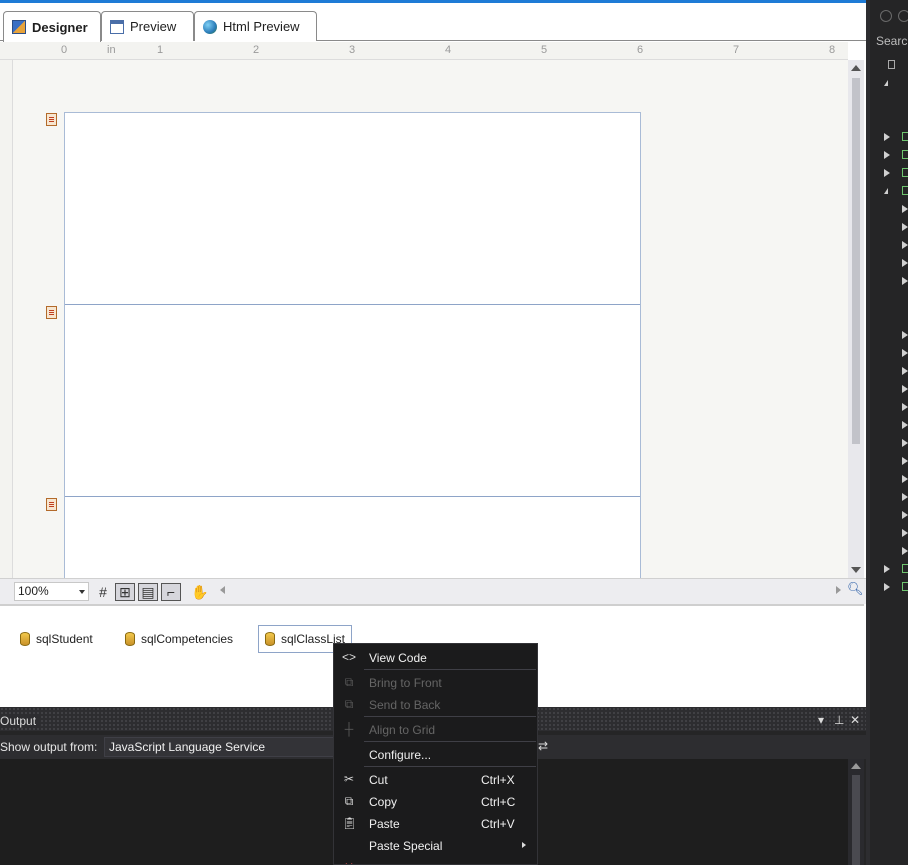 The image size is (908, 865). What do you see at coordinates (51, 119) in the screenshot?
I see `report-header-band-icon` at bounding box center [51, 119].